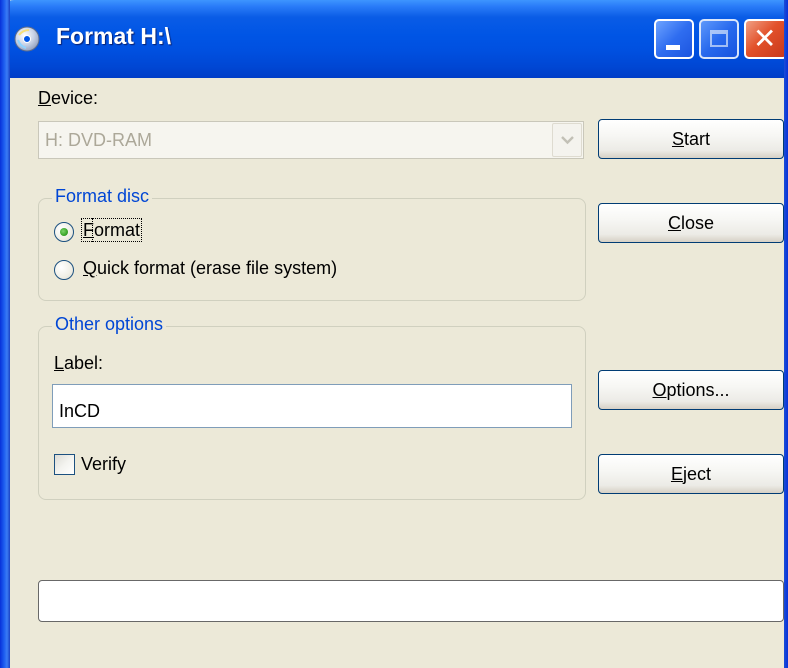 The width and height of the screenshot is (788, 668). Describe the element at coordinates (691, 139) in the screenshot. I see `start-button: Start` at that location.